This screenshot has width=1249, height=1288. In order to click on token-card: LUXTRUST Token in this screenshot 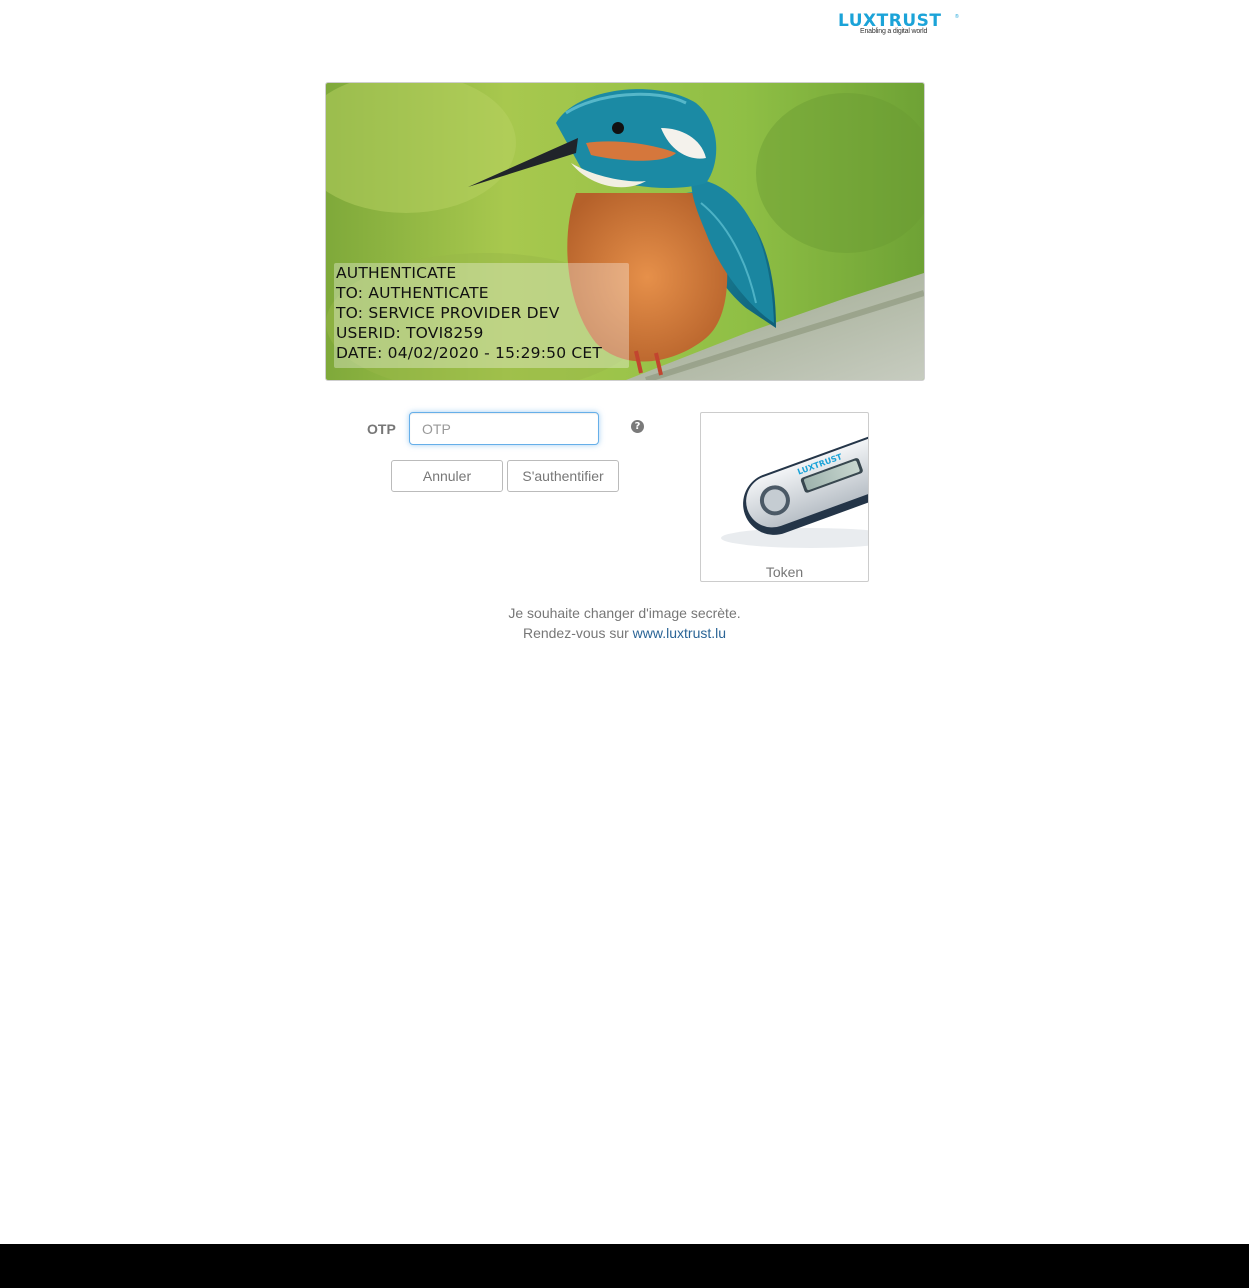, I will do `click(784, 497)`.